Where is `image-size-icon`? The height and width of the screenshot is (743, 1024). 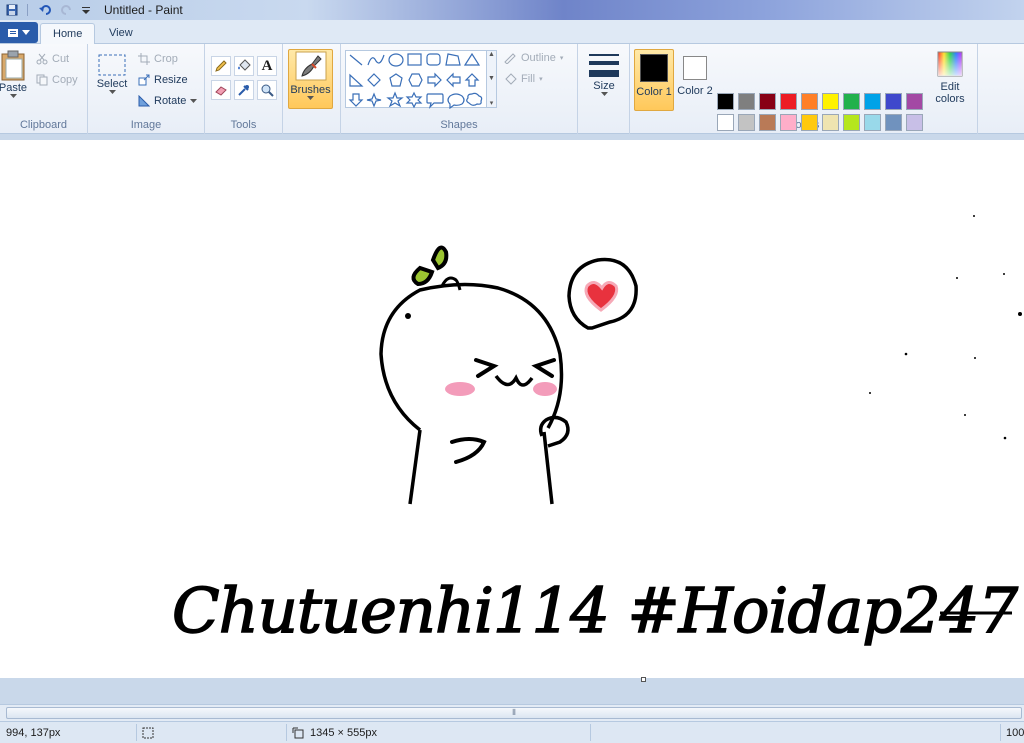 image-size-icon is located at coordinates (298, 733).